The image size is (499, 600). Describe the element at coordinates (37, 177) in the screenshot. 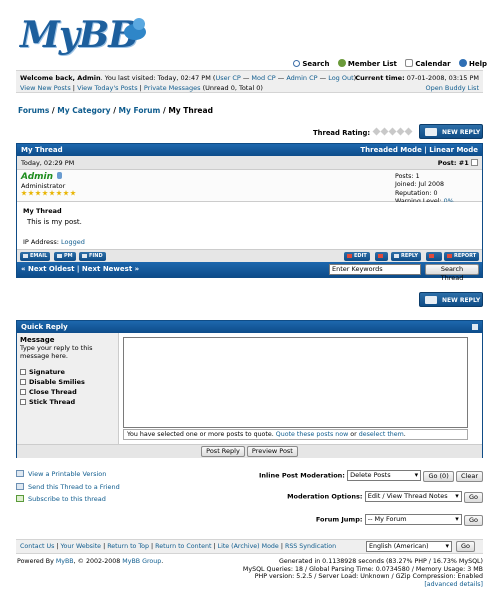

I see `author-name: Admin` at that location.